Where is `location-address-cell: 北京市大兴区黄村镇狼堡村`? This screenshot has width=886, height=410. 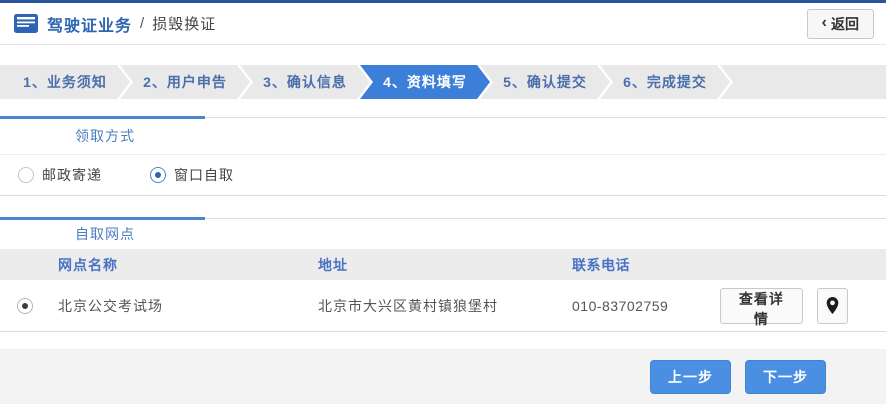
location-address-cell: 北京市大兴区黄村镇狼堡村 is located at coordinates (408, 305).